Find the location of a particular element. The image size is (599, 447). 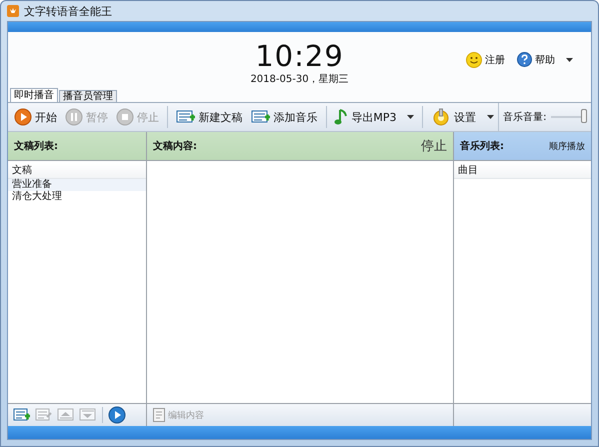

register-button: 注册 is located at coordinates (485, 60).